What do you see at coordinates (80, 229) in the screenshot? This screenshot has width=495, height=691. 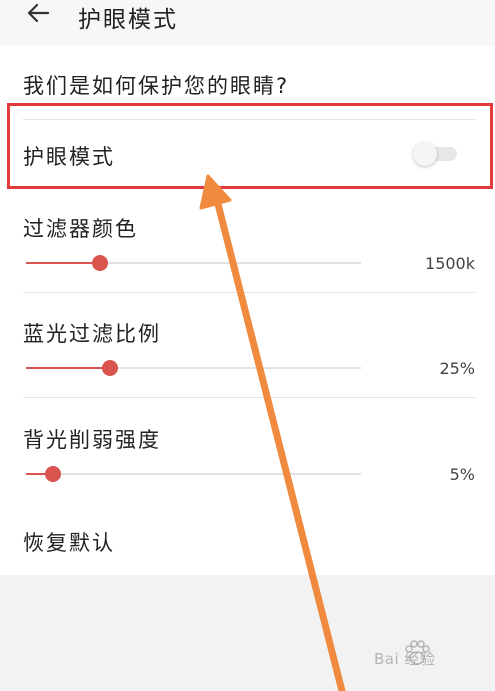 I see `filter-color-label: 过滤器颜色` at bounding box center [80, 229].